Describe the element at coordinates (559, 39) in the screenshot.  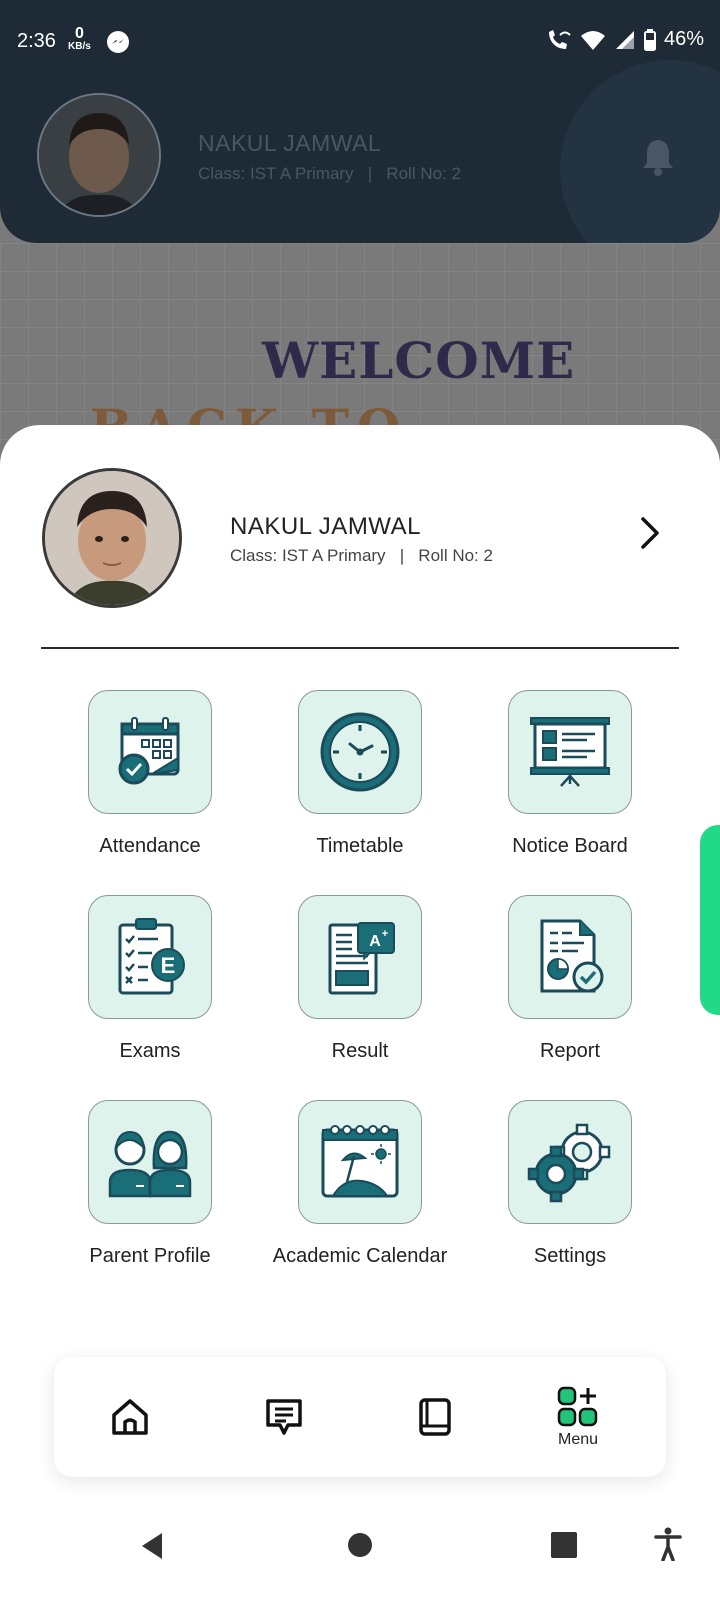
I see `wifi-call-icon` at that location.